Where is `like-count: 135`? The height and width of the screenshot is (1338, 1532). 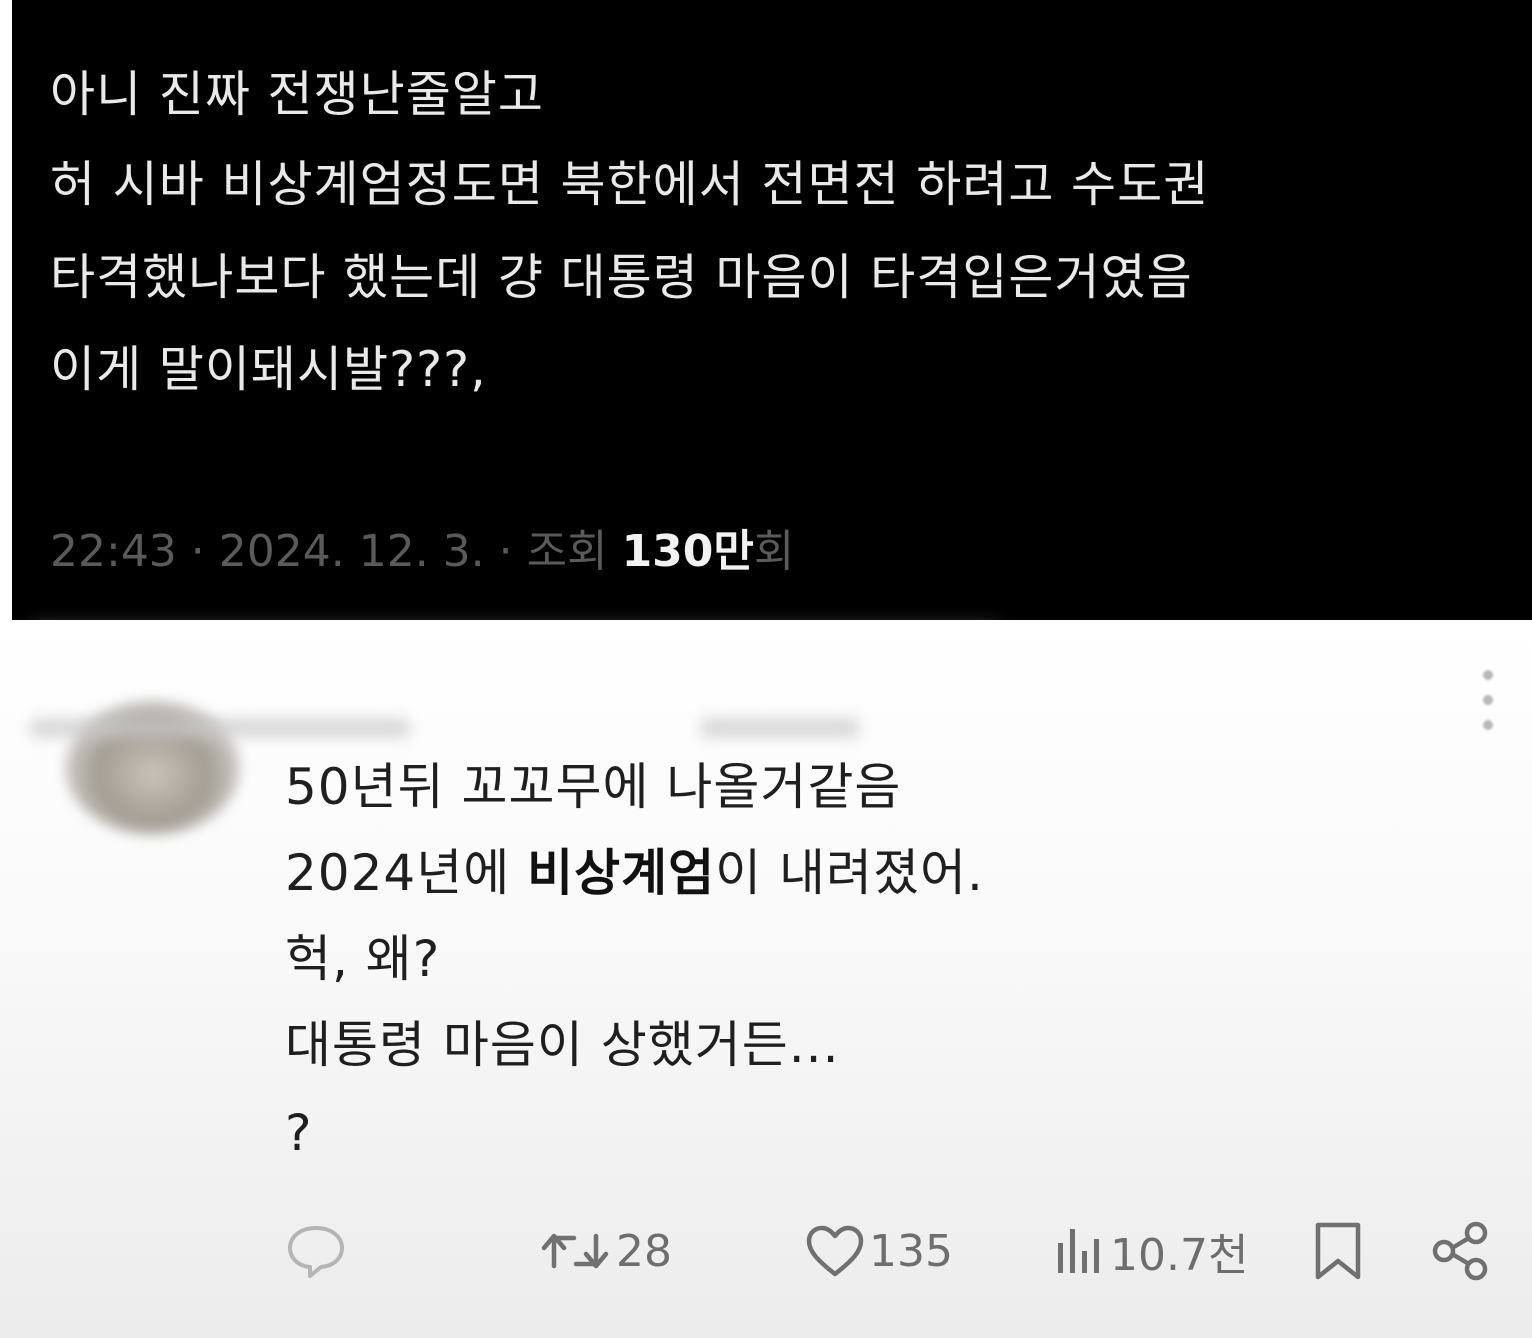
like-count: 135 is located at coordinates (911, 1251).